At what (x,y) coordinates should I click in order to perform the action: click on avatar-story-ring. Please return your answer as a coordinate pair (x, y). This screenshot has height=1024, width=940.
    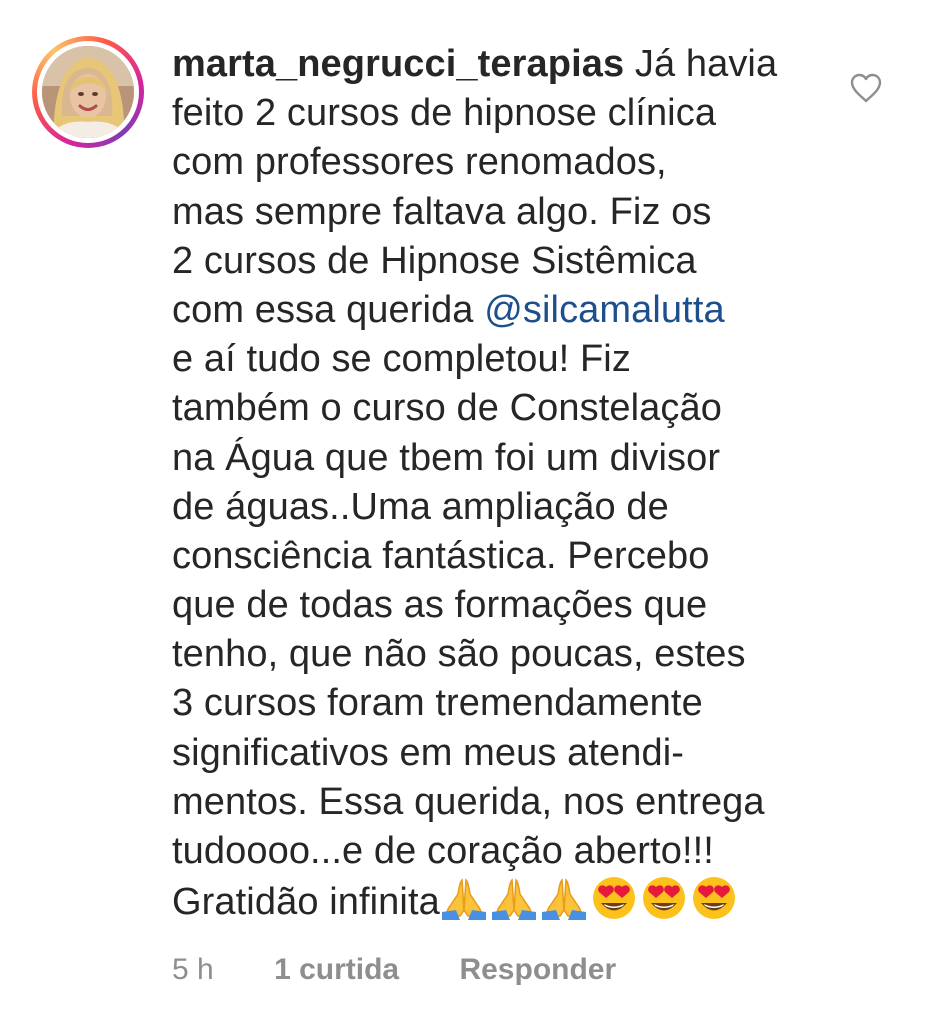
    Looking at the image, I should click on (88, 92).